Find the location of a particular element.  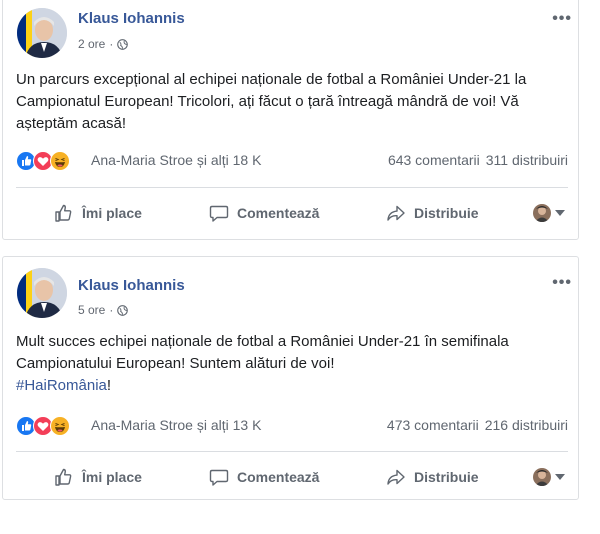

shares-count: 216 distribuiri is located at coordinates (526, 425).